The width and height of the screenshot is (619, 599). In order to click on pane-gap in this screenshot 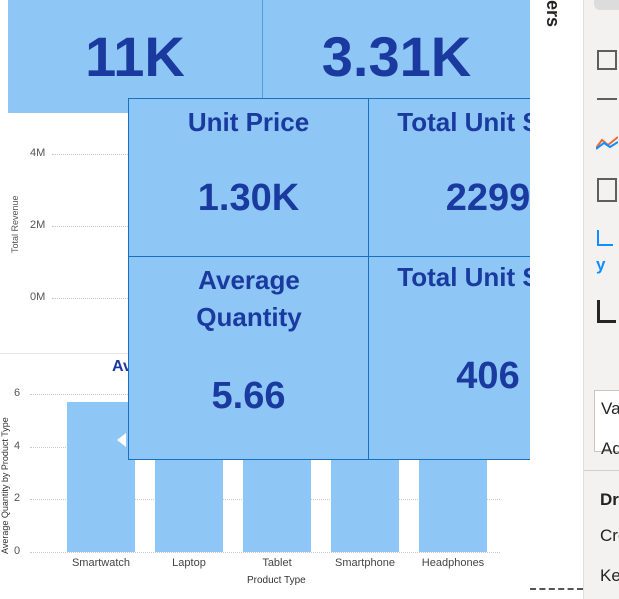, I will do `click(556, 299)`.